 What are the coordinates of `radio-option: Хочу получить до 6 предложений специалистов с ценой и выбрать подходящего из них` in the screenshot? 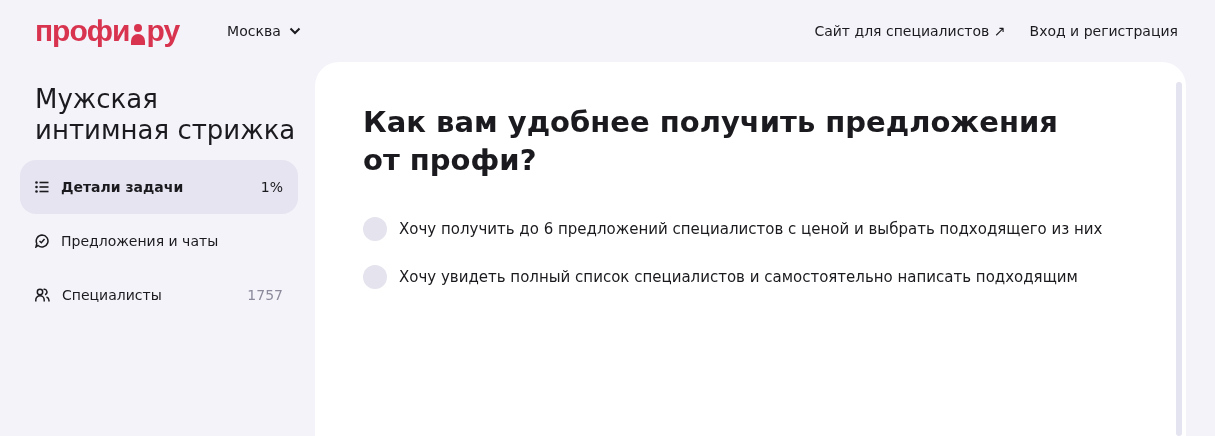 It's located at (750, 229).